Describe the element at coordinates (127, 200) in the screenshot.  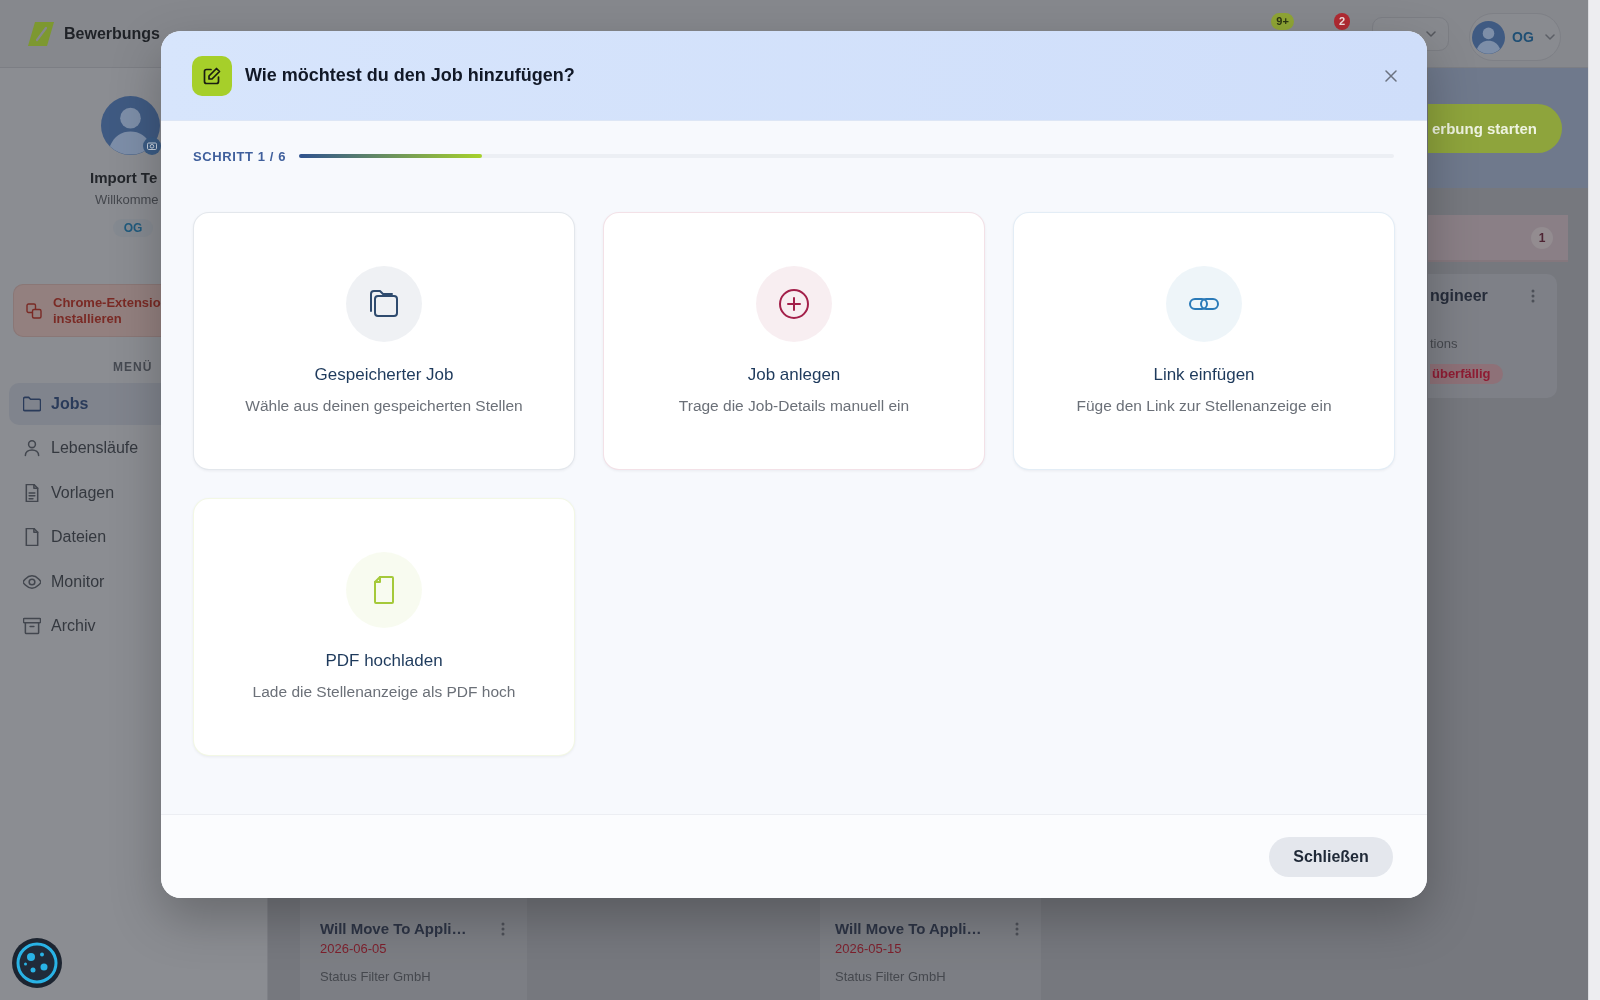
I see `profile-greeting: Willkomme` at that location.